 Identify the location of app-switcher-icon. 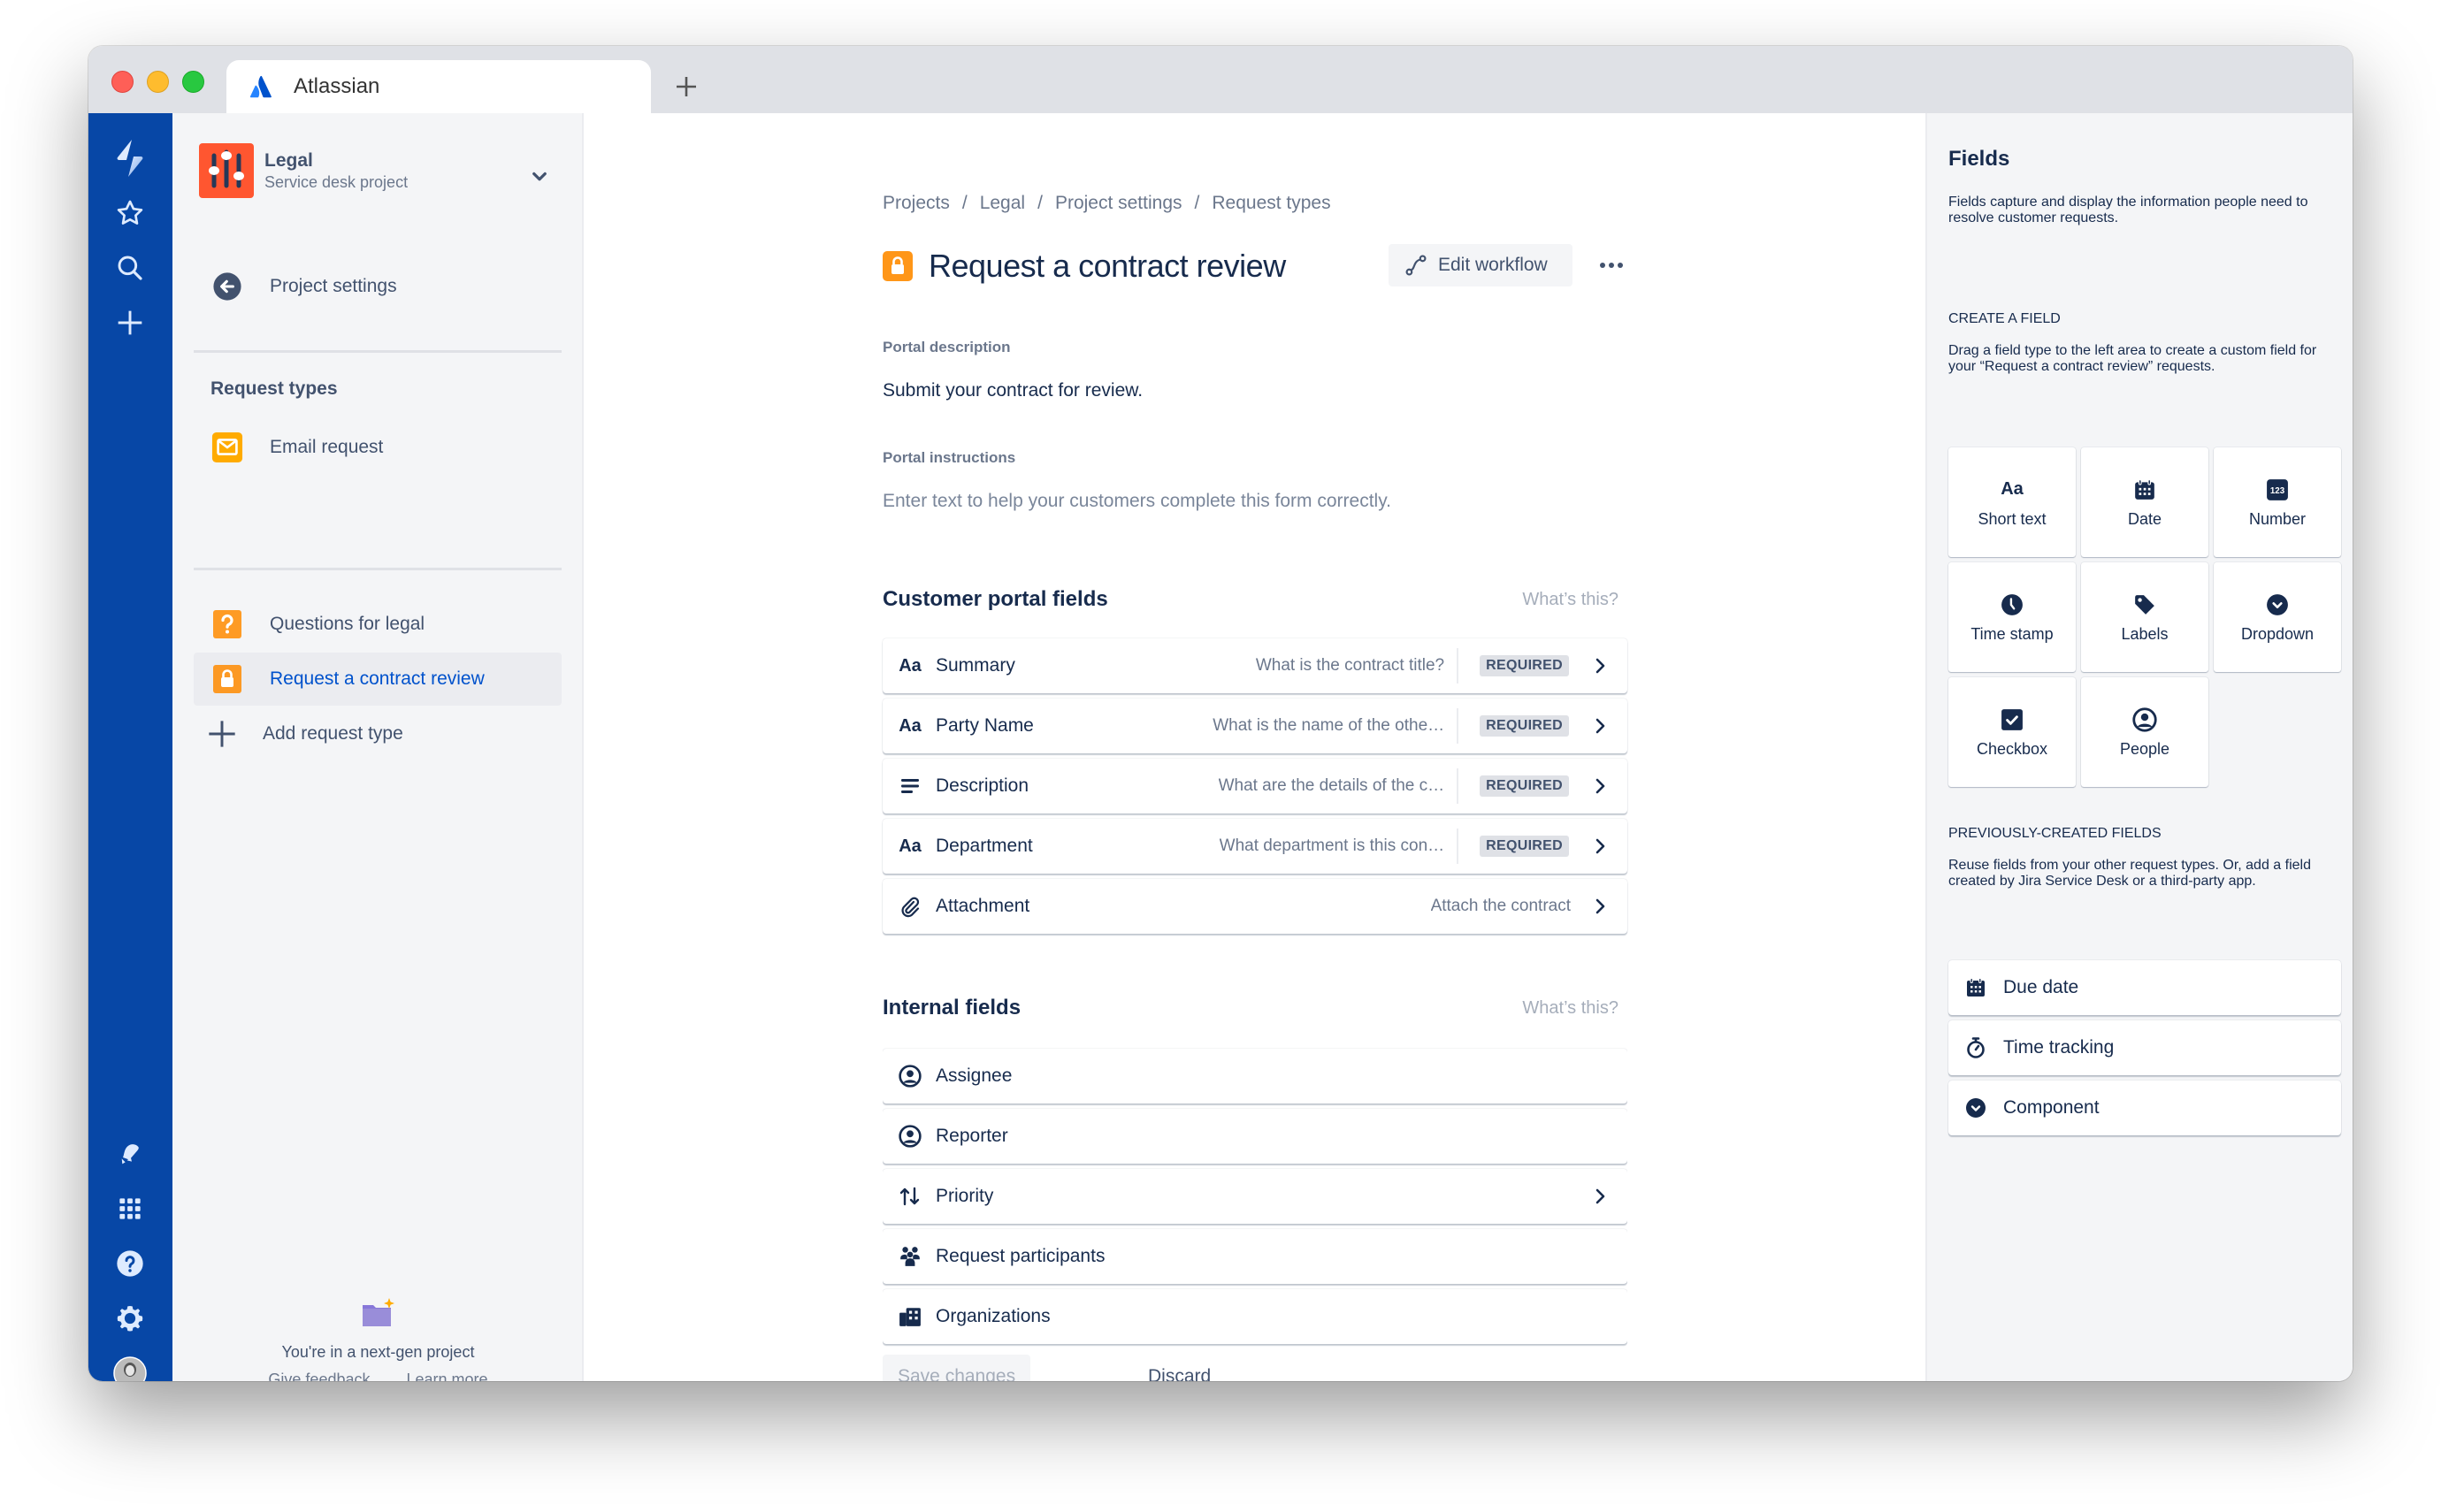
(130, 1208).